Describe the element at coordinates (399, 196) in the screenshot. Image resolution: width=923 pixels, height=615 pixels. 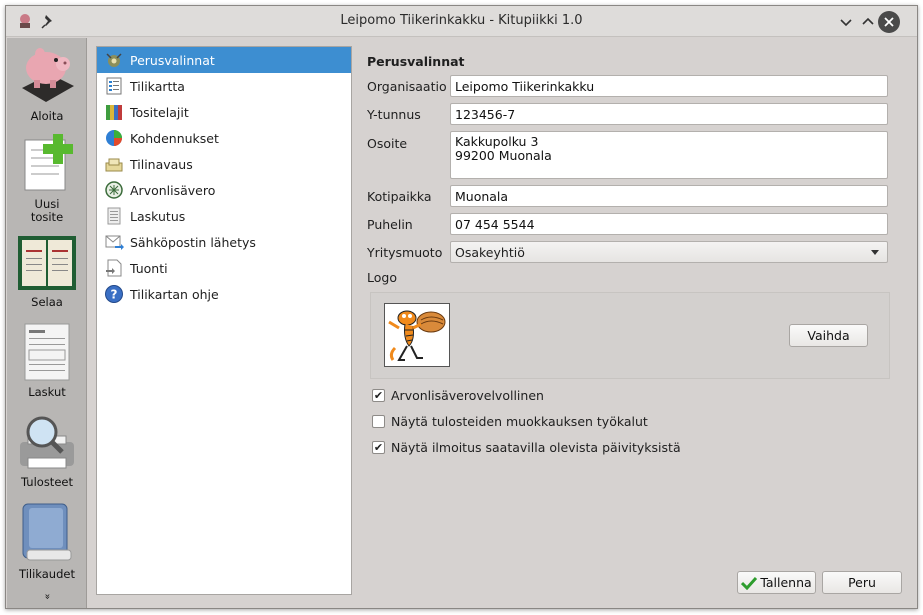
I see `kotipaikka-label: Kotipaikka` at that location.